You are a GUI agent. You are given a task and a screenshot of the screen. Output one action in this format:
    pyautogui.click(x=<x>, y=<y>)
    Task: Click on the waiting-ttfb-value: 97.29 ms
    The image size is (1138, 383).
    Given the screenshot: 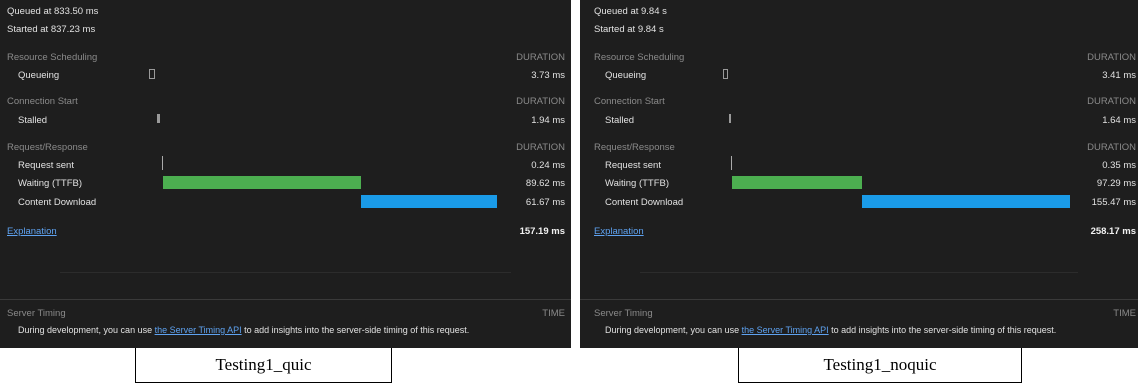 What is the action you would take?
    pyautogui.click(x=1116, y=183)
    